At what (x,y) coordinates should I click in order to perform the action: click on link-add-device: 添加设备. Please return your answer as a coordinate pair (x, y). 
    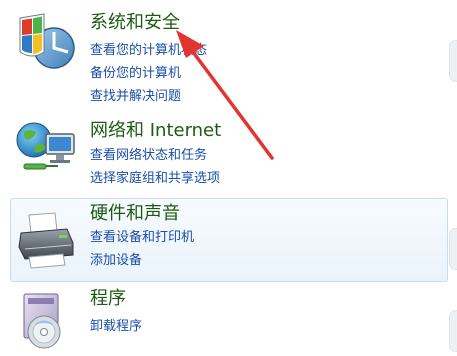
    Looking at the image, I should click on (116, 260).